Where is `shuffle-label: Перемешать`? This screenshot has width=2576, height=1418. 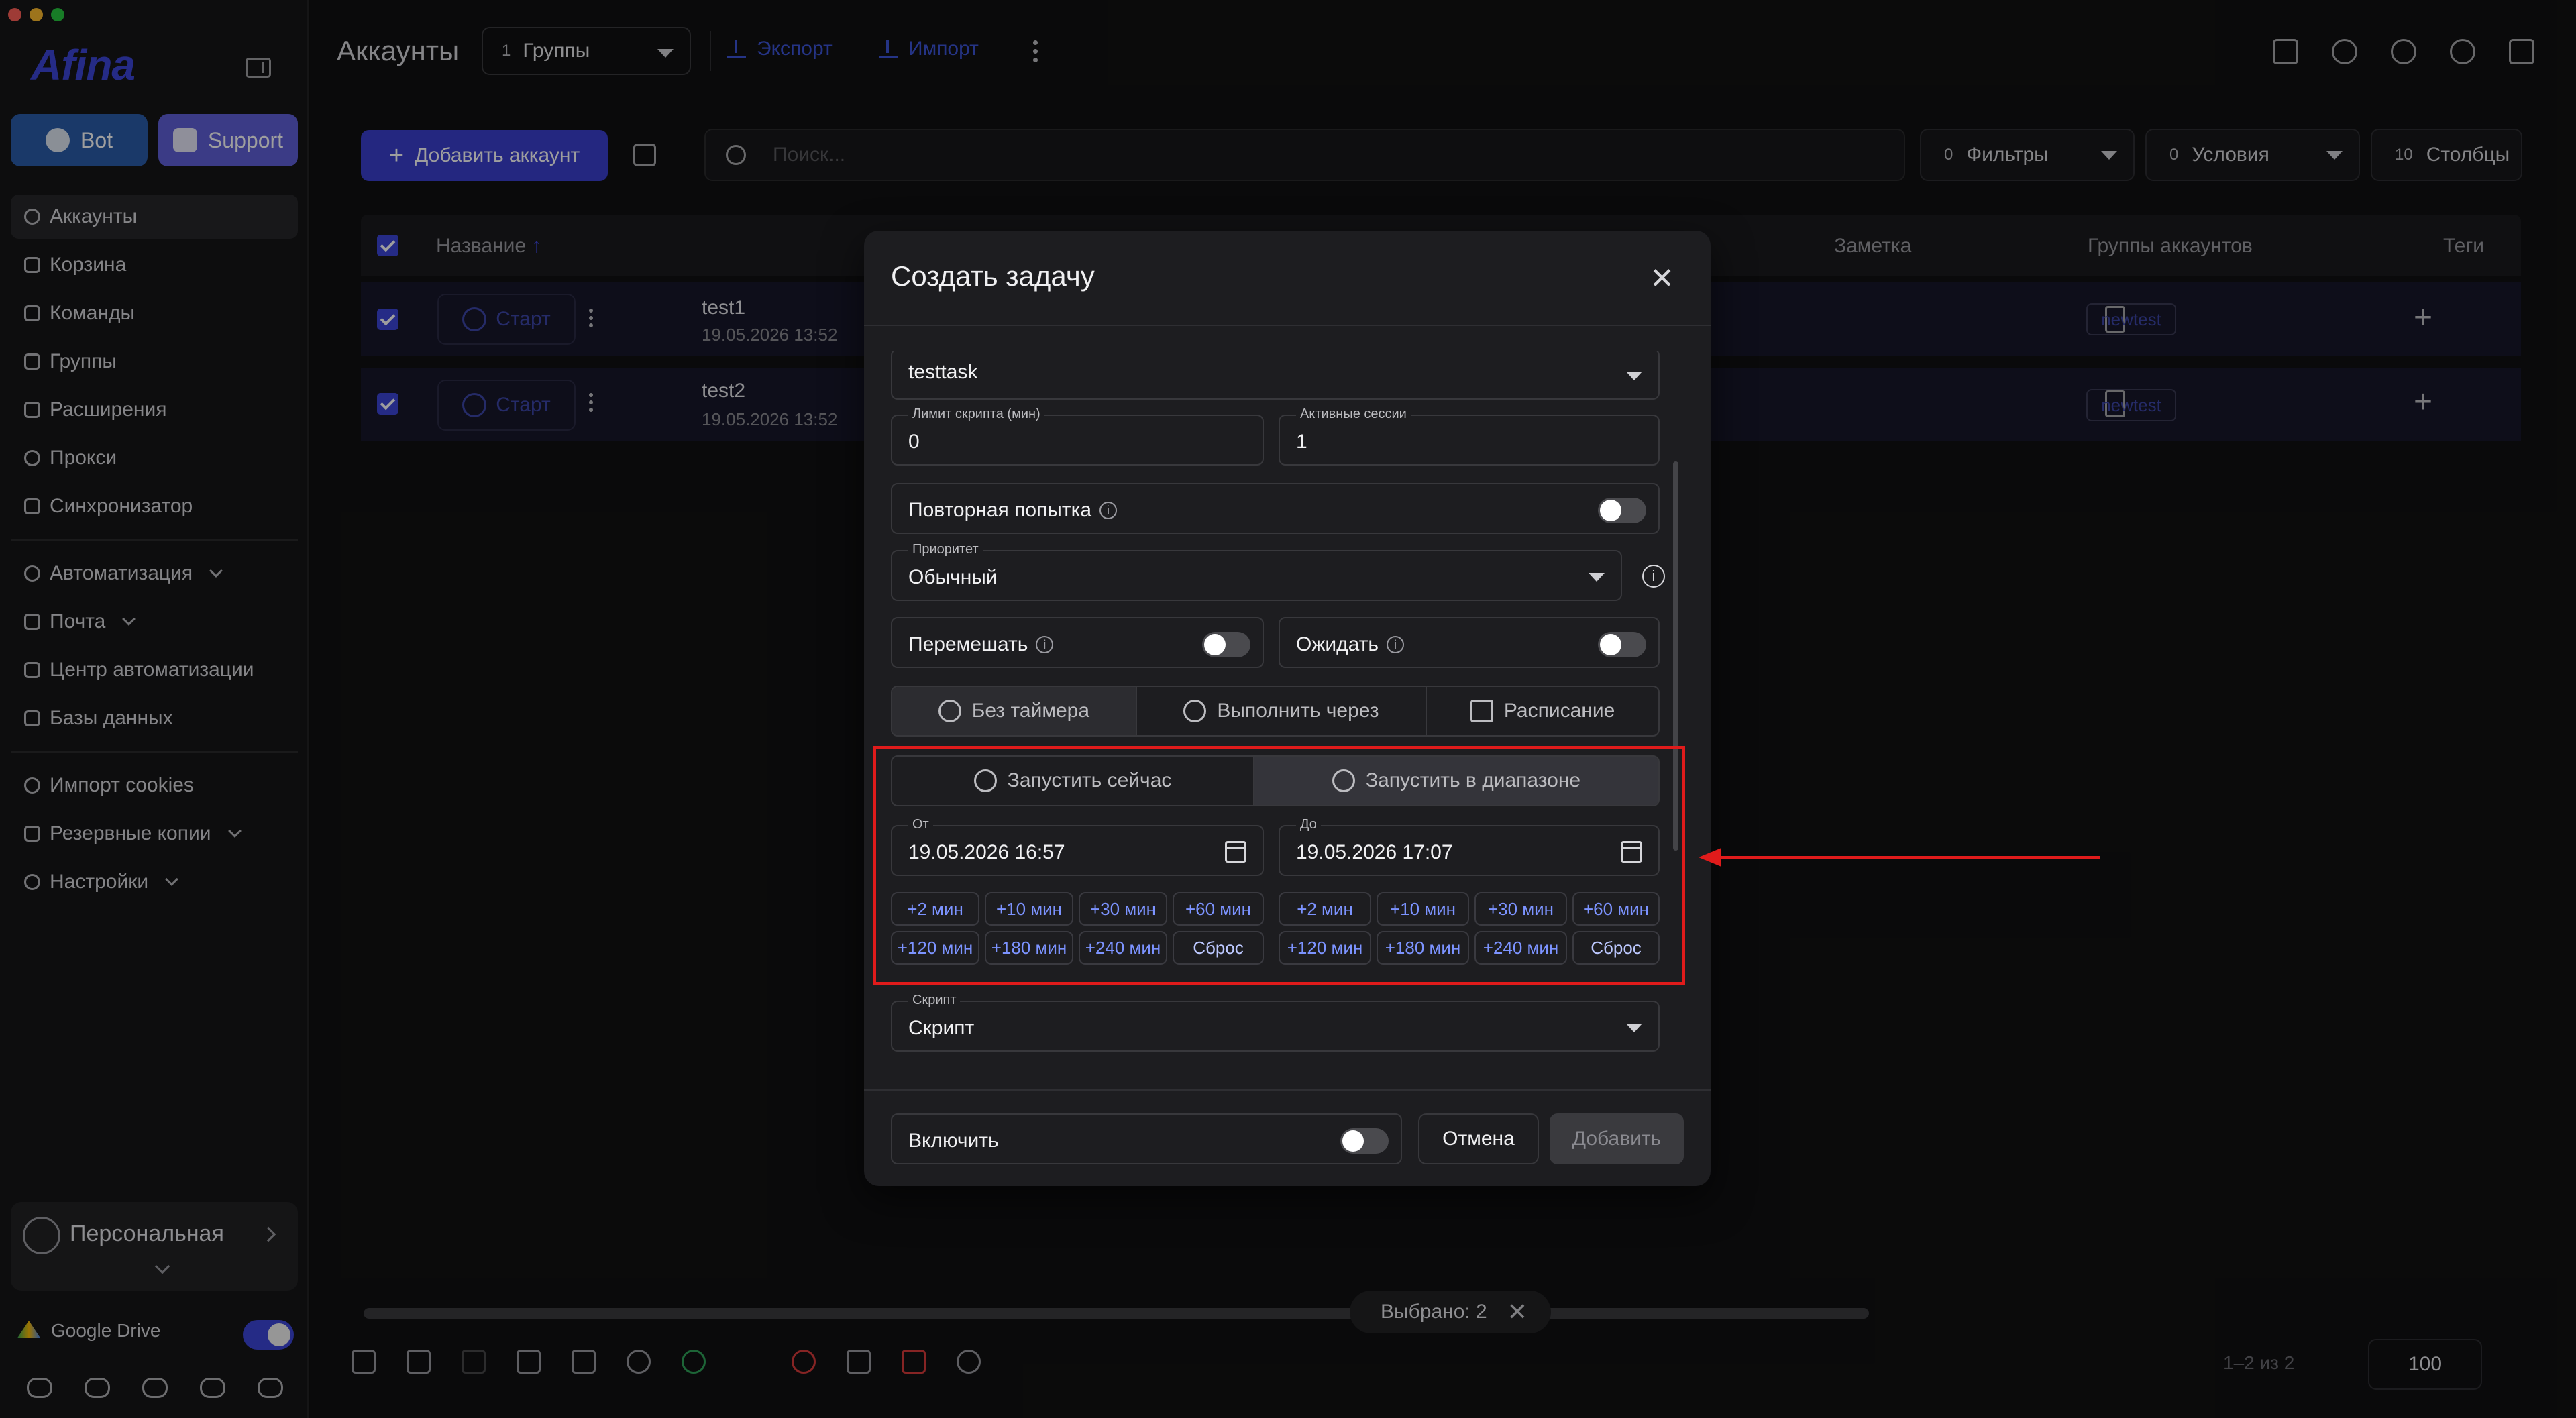
shuffle-label: Перемешать is located at coordinates (968, 644).